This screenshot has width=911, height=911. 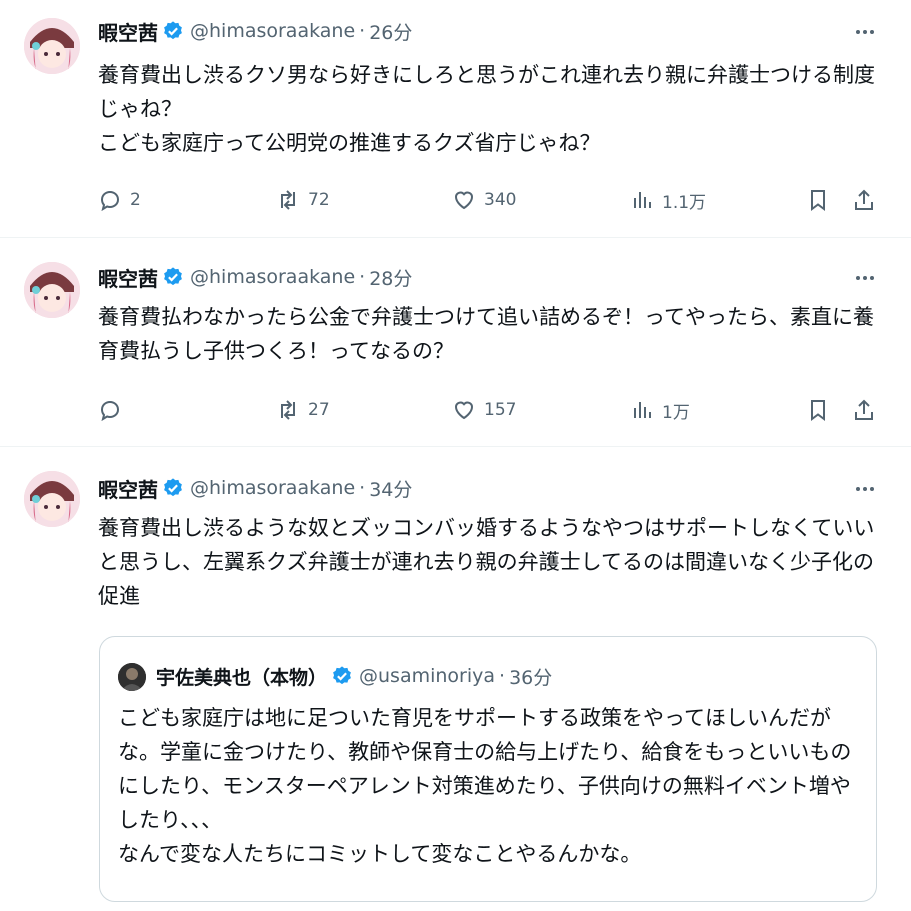 What do you see at coordinates (242, 677) in the screenshot?
I see `quote-display-name: 宇佐美典也（本物）` at bounding box center [242, 677].